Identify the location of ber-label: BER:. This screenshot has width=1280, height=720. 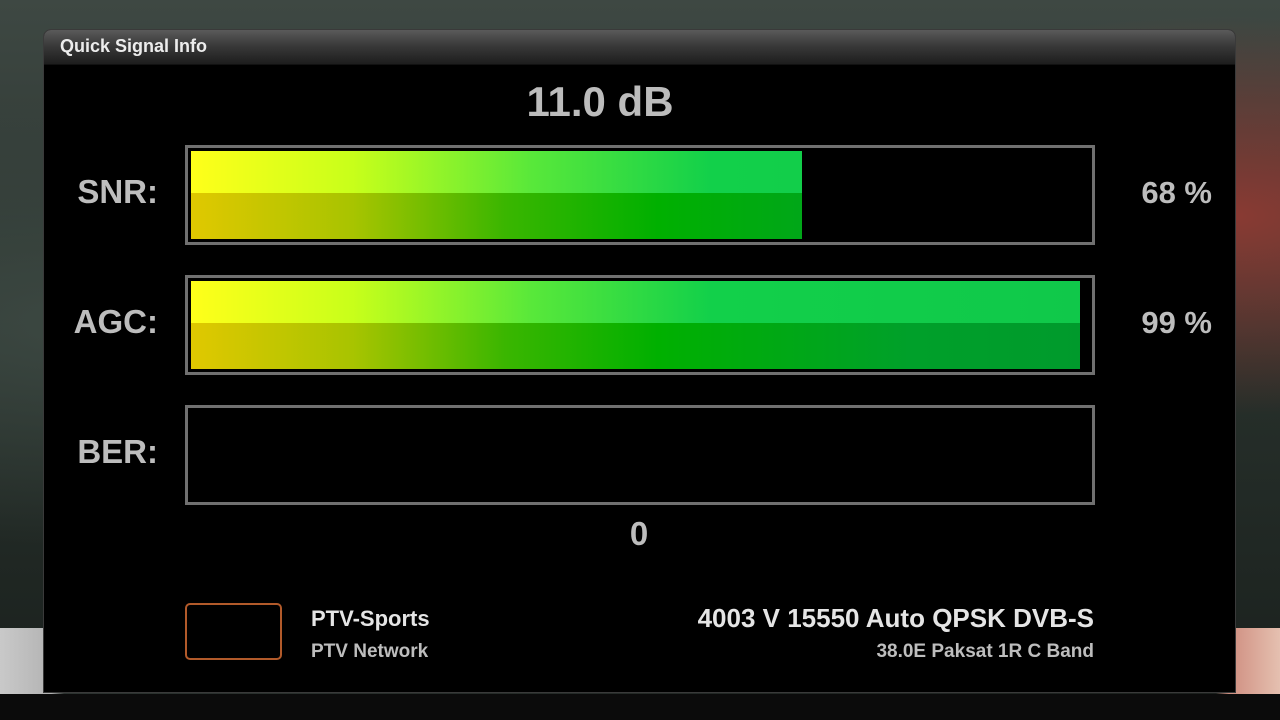
(117, 451).